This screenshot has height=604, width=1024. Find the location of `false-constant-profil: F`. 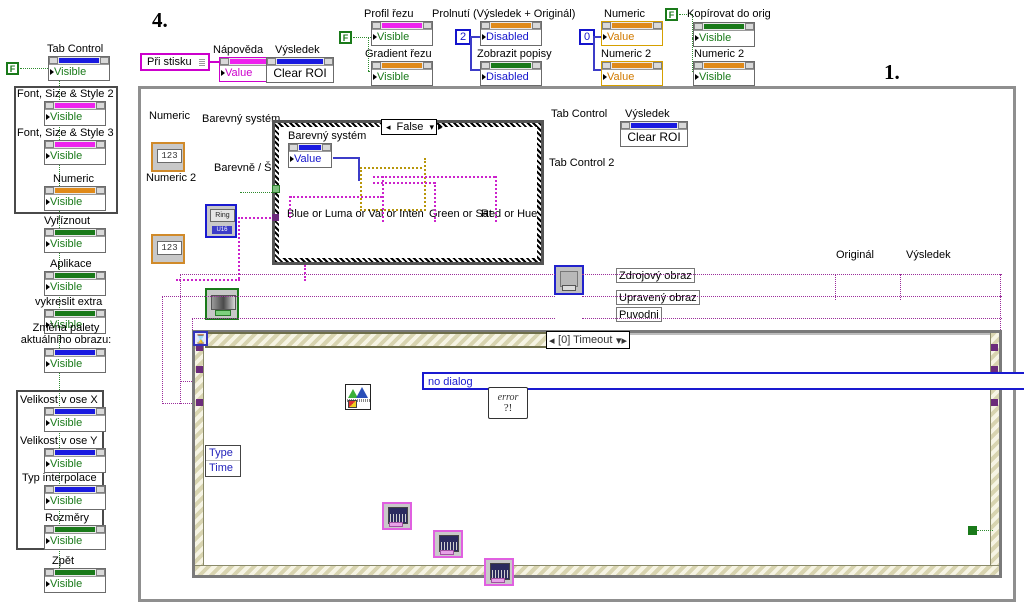

false-constant-profil: F is located at coordinates (345, 37).